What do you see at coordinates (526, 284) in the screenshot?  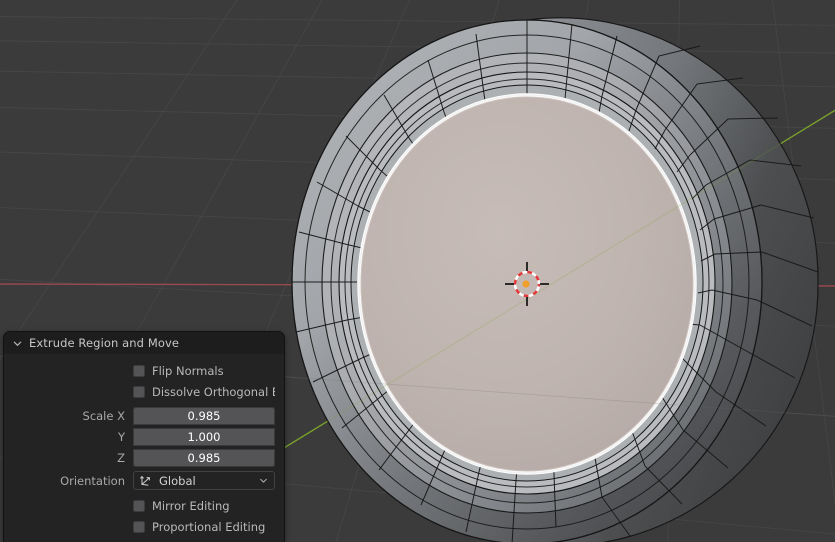 I see `object-origin-dot` at bounding box center [526, 284].